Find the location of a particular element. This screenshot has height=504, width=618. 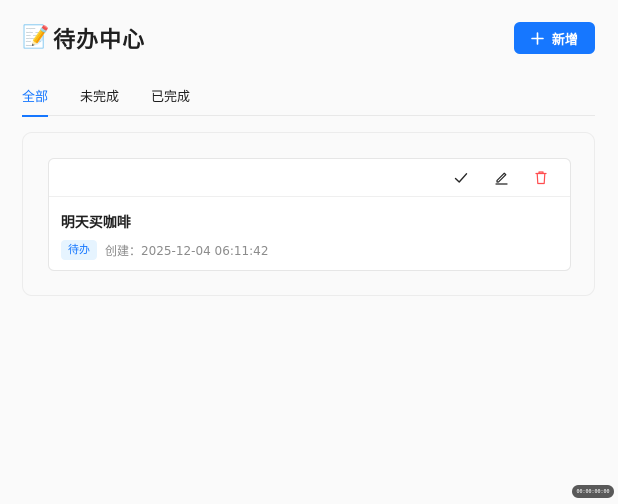

todo-body: 明天买咖啡 待办 创建：2025-12-04 06:11:42 is located at coordinates (309, 228).